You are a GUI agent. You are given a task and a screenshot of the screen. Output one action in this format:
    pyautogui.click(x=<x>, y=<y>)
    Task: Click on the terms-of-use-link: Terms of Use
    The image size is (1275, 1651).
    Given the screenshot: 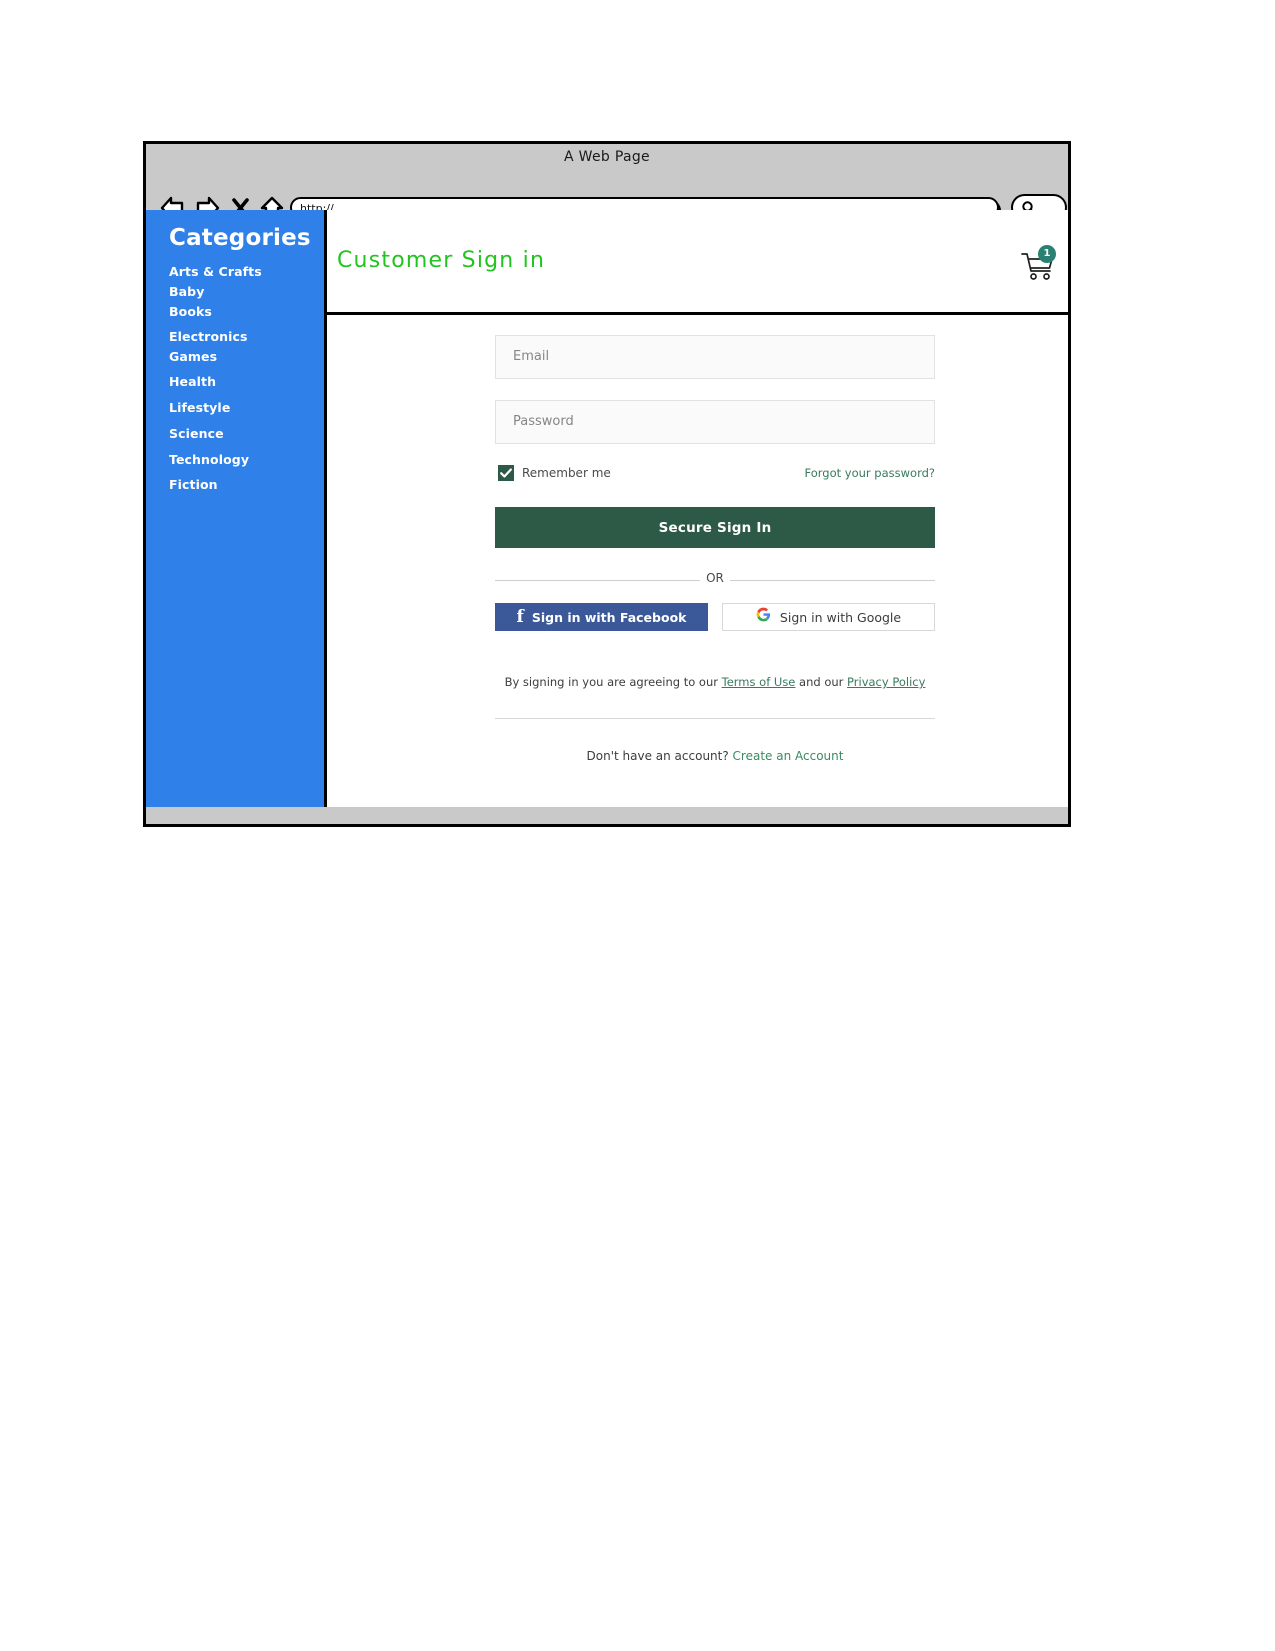 What is the action you would take?
    pyautogui.click(x=759, y=682)
    